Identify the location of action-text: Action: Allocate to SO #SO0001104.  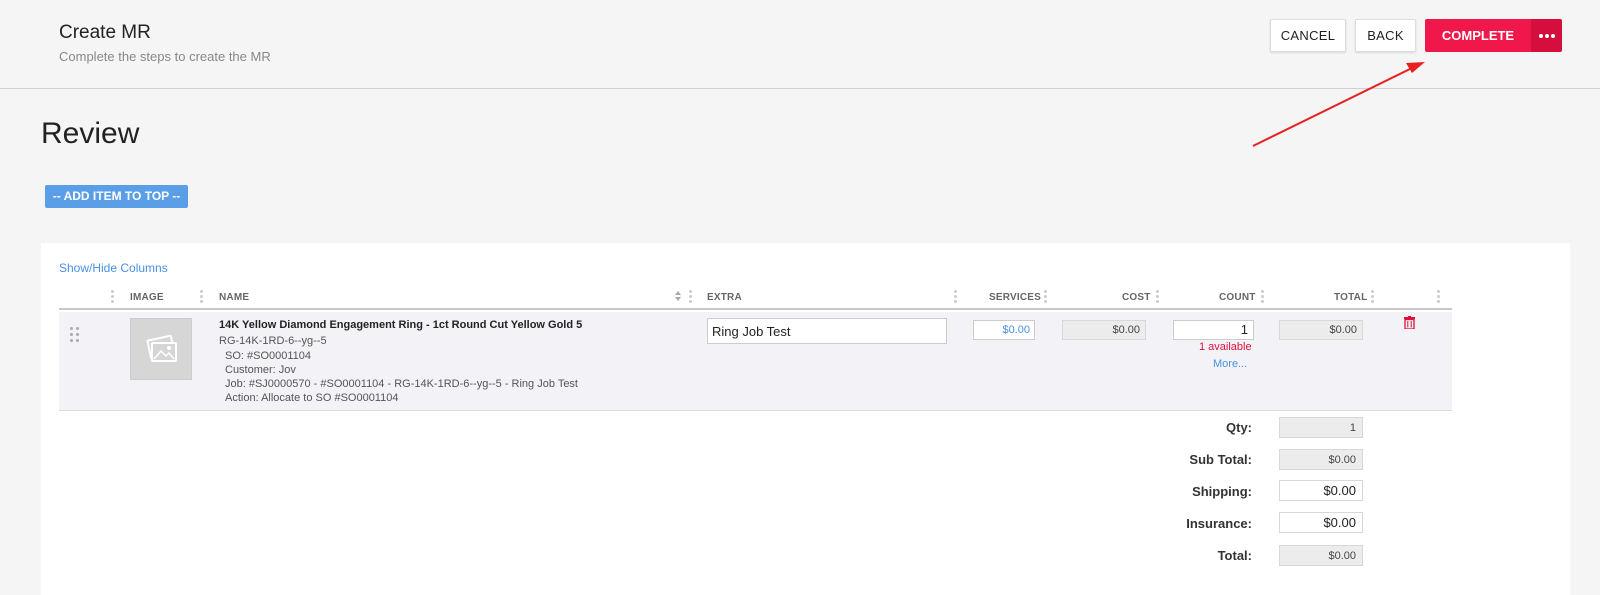
(312, 398).